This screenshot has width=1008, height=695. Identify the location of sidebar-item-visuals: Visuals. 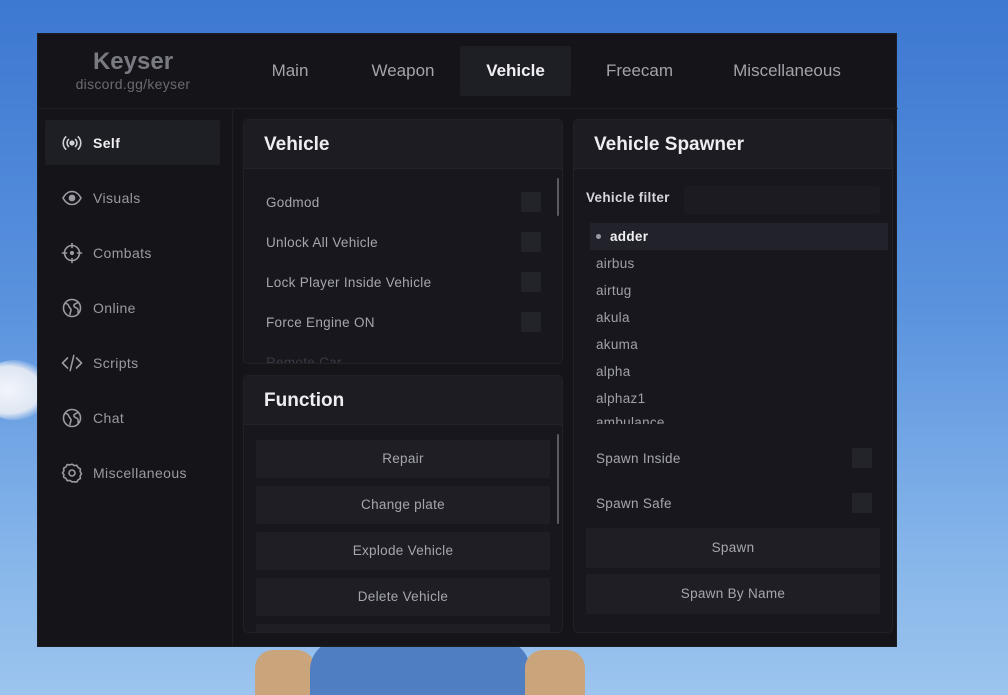
(132, 197).